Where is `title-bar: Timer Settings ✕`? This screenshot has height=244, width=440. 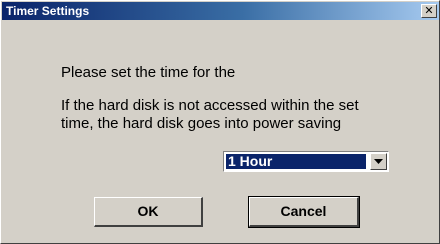
title-bar: Timer Settings ✕ is located at coordinates (220, 11).